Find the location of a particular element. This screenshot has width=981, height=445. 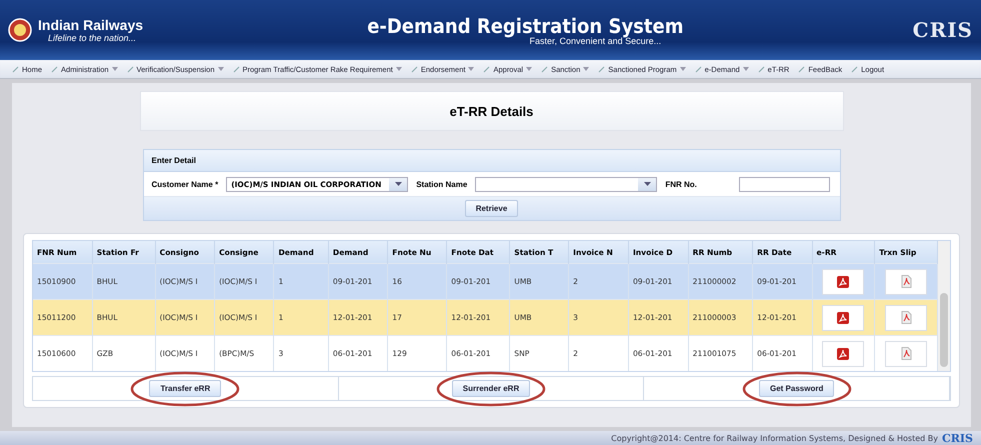

field-label: FNR No. is located at coordinates (681, 184).